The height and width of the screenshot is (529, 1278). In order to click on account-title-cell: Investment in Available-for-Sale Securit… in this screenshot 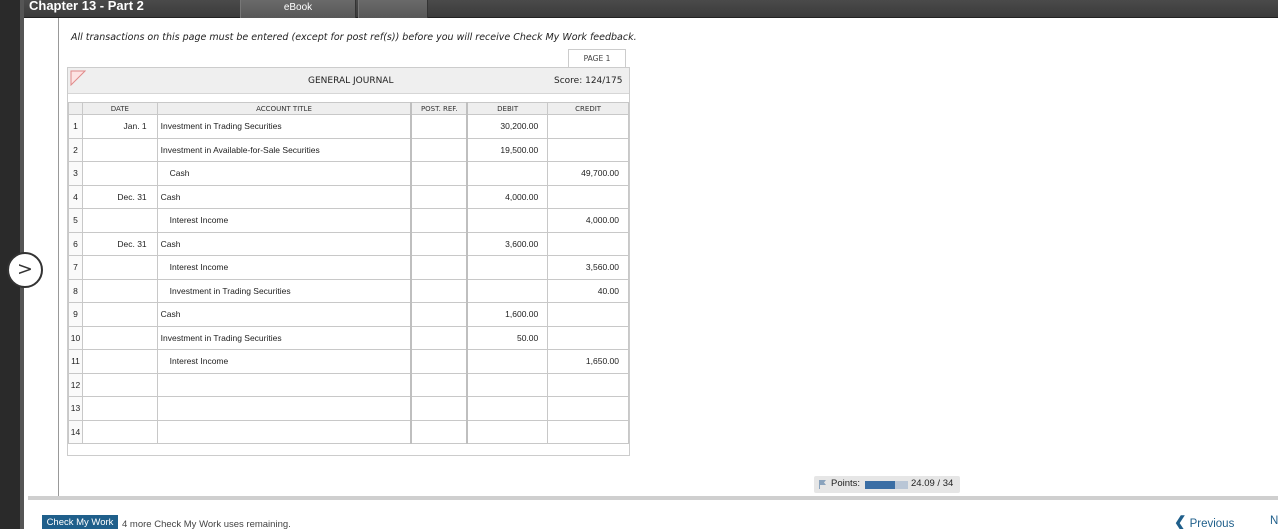, I will do `click(284, 149)`.